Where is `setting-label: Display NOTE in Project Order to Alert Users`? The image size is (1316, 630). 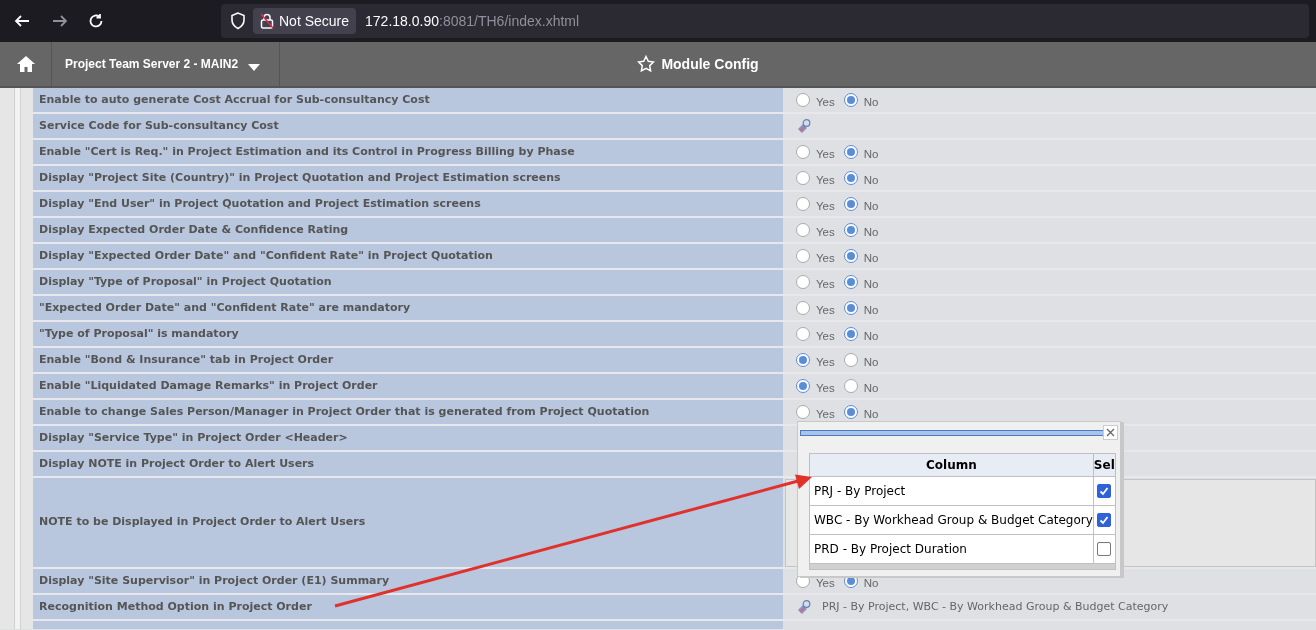 setting-label: Display NOTE in Project Order to Alert Users is located at coordinates (408, 464).